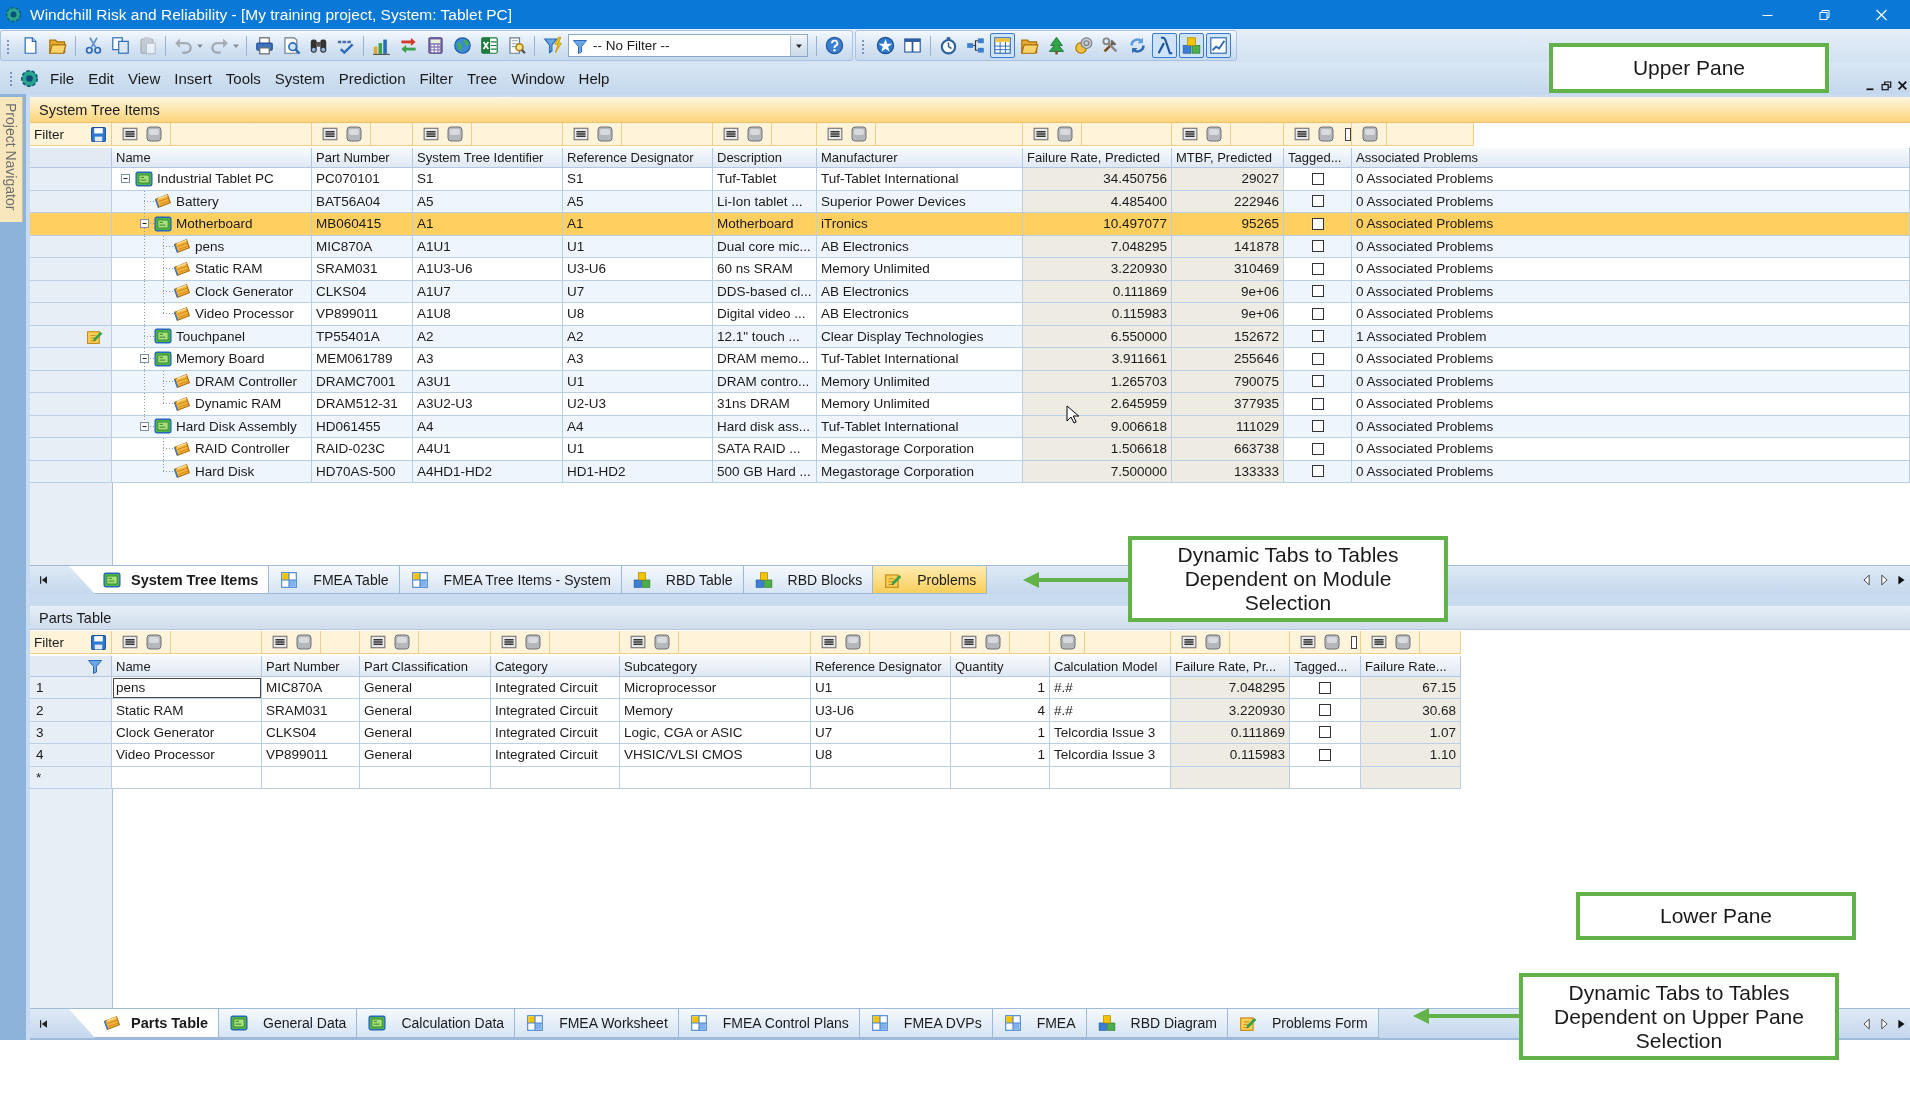 Image resolution: width=1910 pixels, height=1105 pixels. I want to click on menu-item: View, so click(144, 78).